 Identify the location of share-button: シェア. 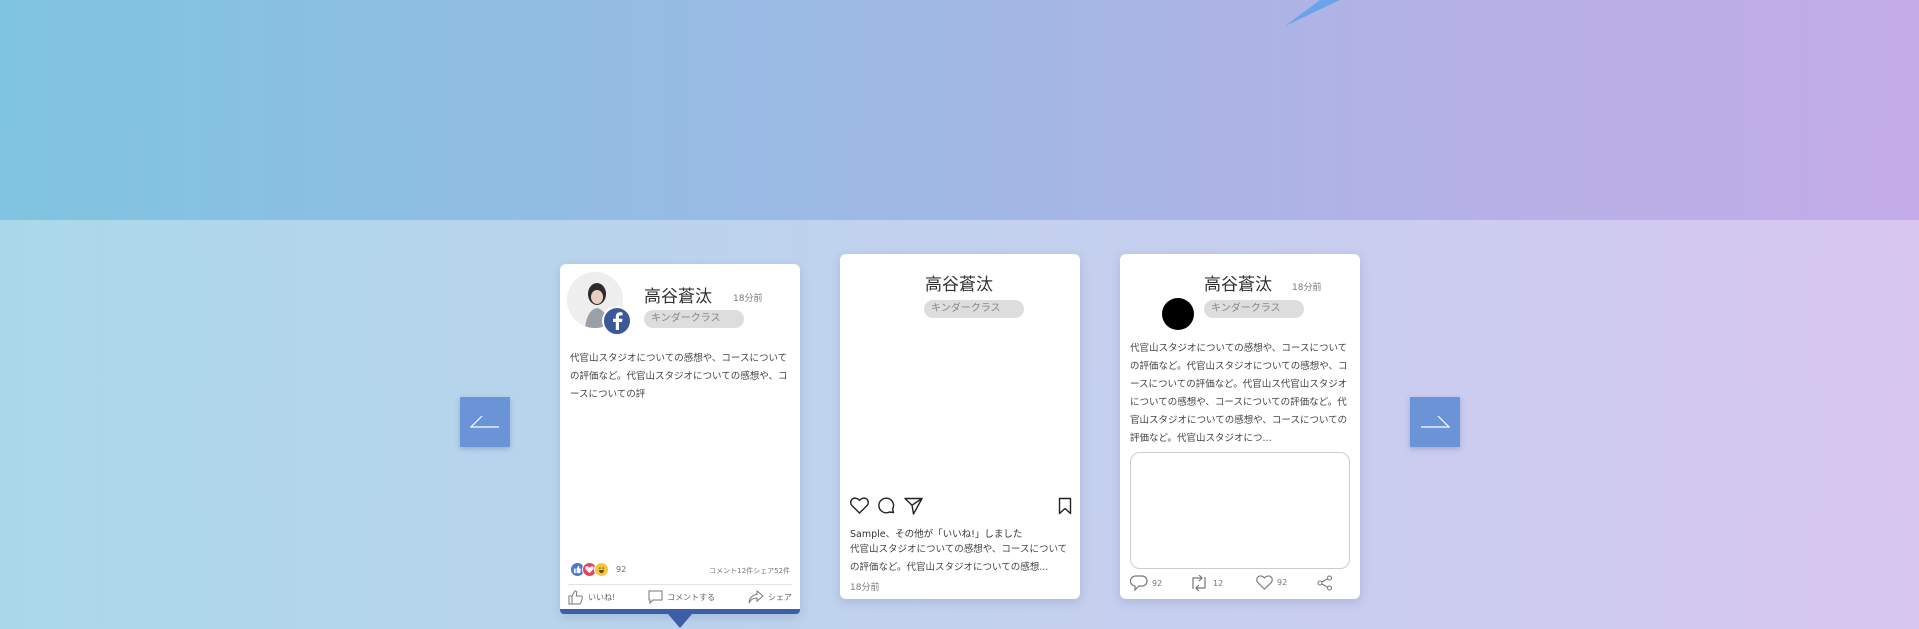
(770, 597).